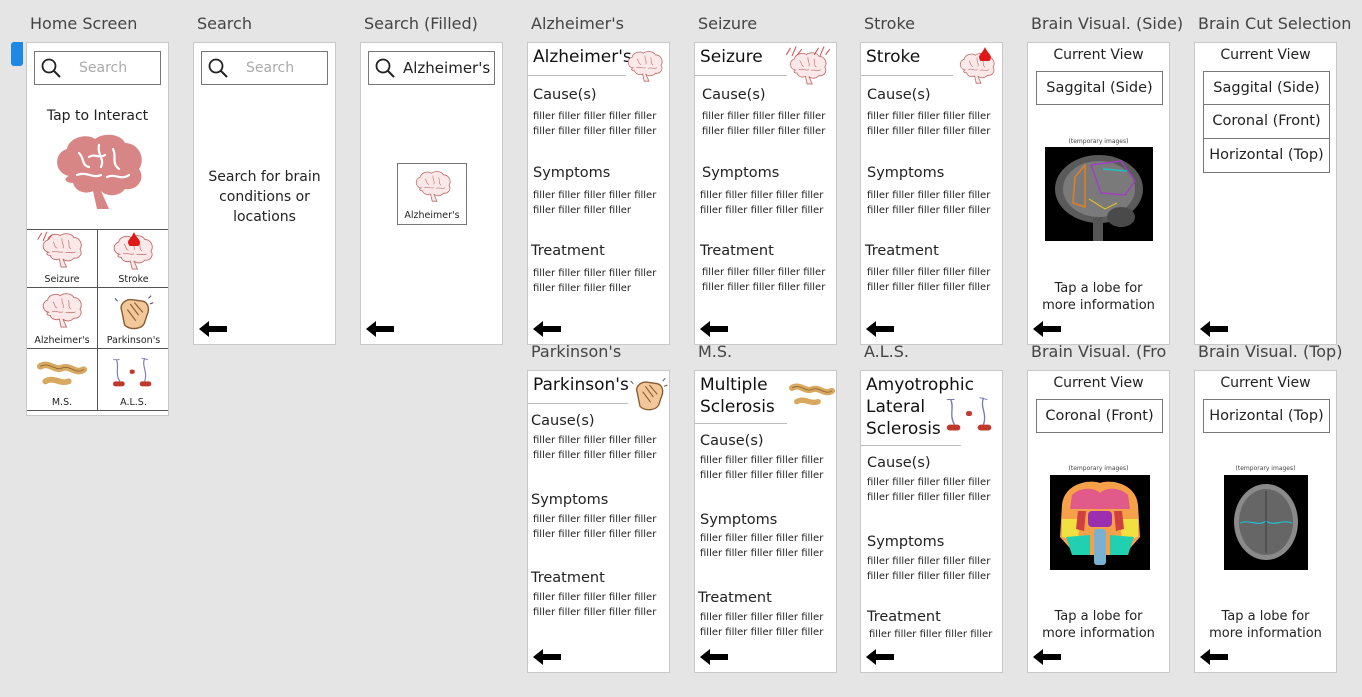  Describe the element at coordinates (97, 116) in the screenshot. I see `tap-to-interact-label: Tap to Interact` at that location.